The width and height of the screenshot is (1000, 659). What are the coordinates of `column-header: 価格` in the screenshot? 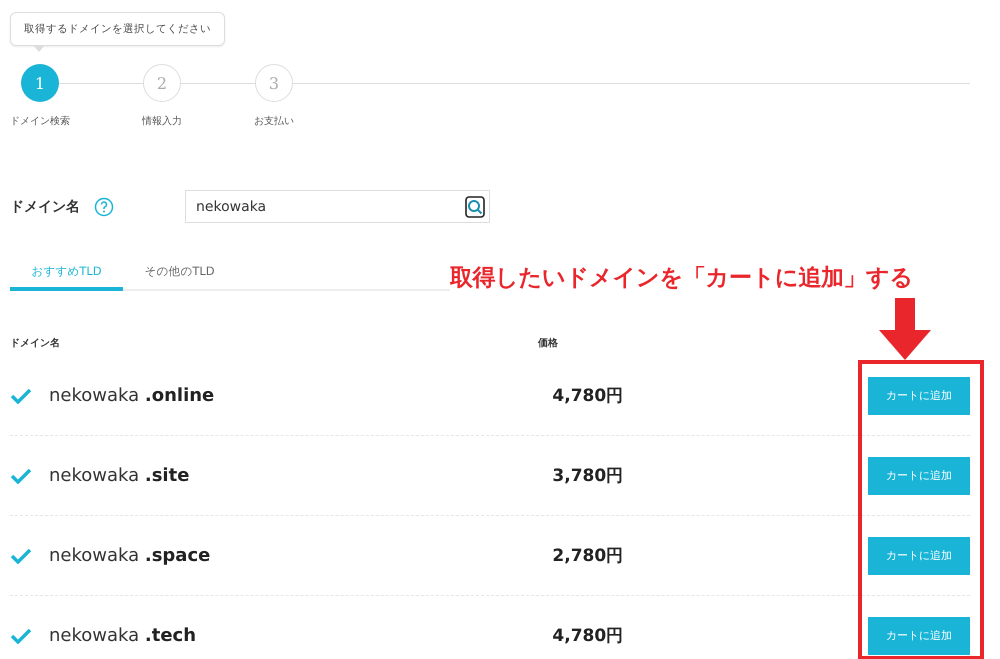 It's located at (548, 343).